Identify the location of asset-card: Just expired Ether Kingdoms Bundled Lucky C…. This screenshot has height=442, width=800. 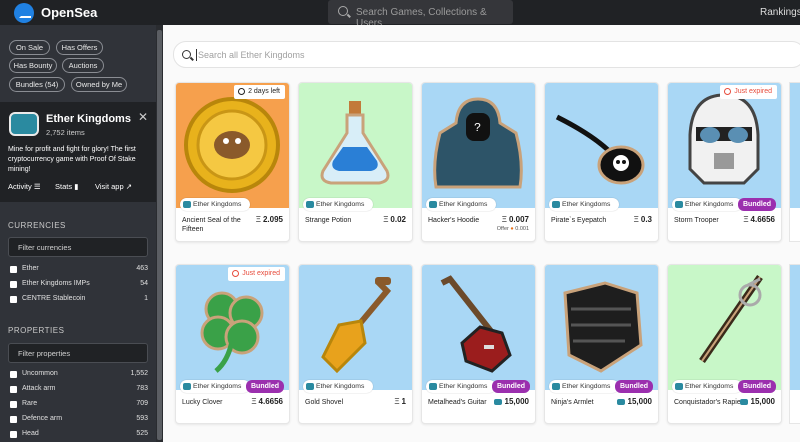
(232, 344).